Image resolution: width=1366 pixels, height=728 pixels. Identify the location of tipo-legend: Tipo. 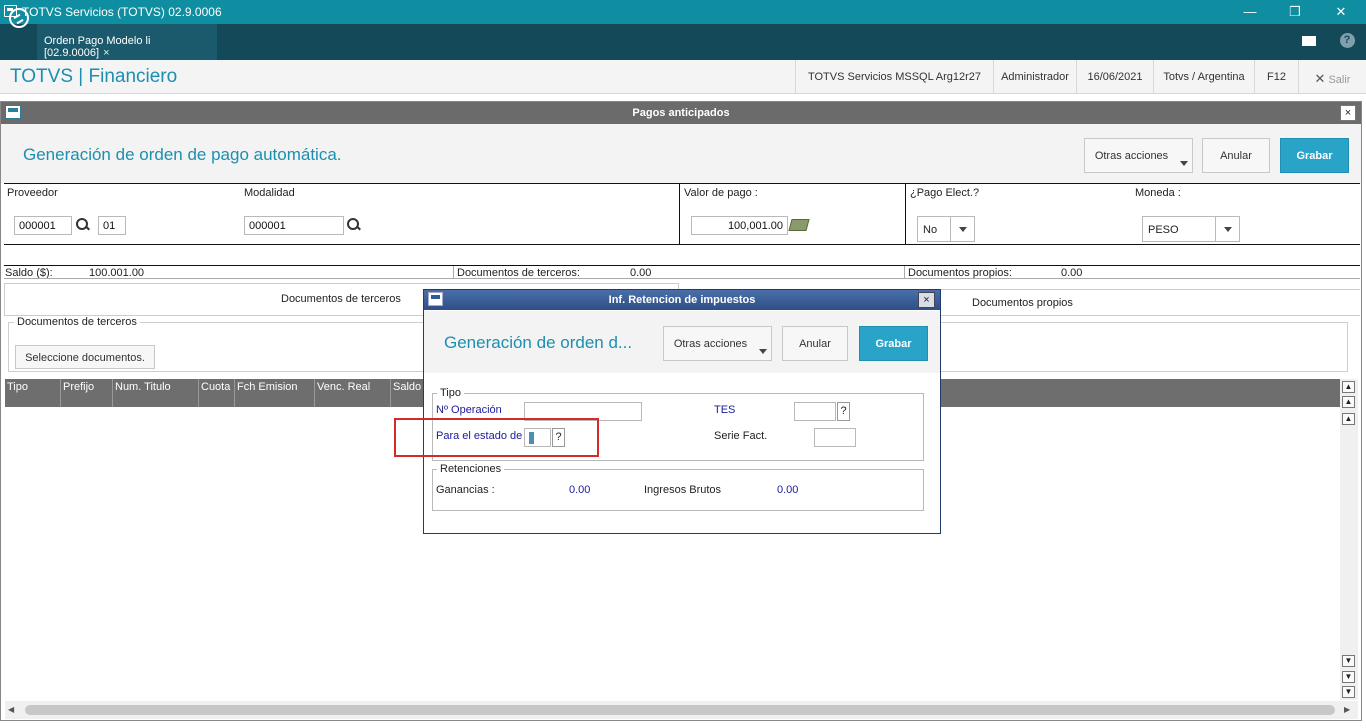
(450, 393).